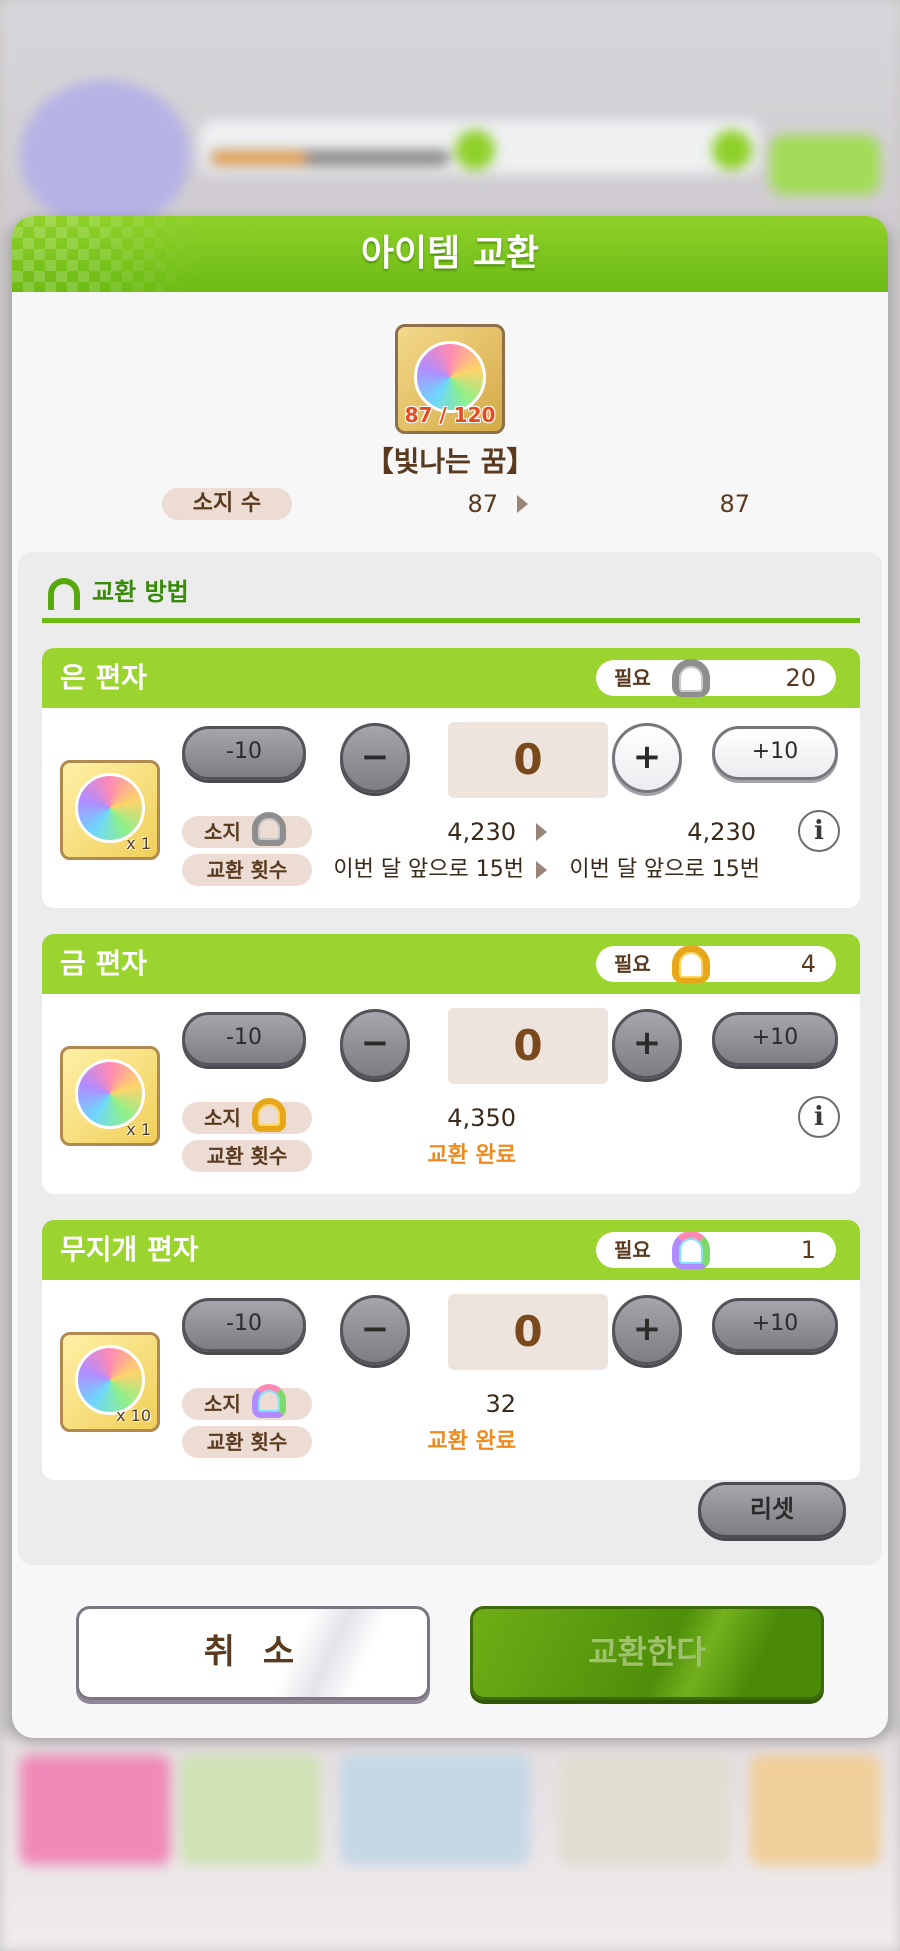  What do you see at coordinates (450, 115) in the screenshot?
I see `background-game-ui-top` at bounding box center [450, 115].